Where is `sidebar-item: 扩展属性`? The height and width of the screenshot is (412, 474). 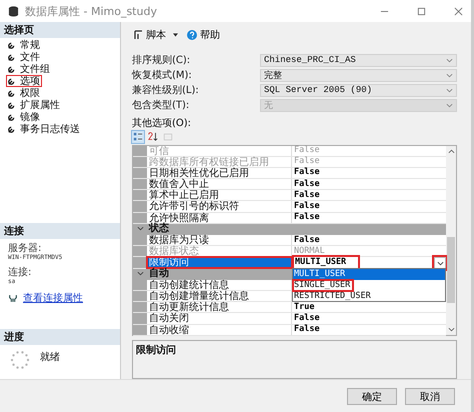
sidebar-item: 扩展属性 is located at coordinates (34, 105).